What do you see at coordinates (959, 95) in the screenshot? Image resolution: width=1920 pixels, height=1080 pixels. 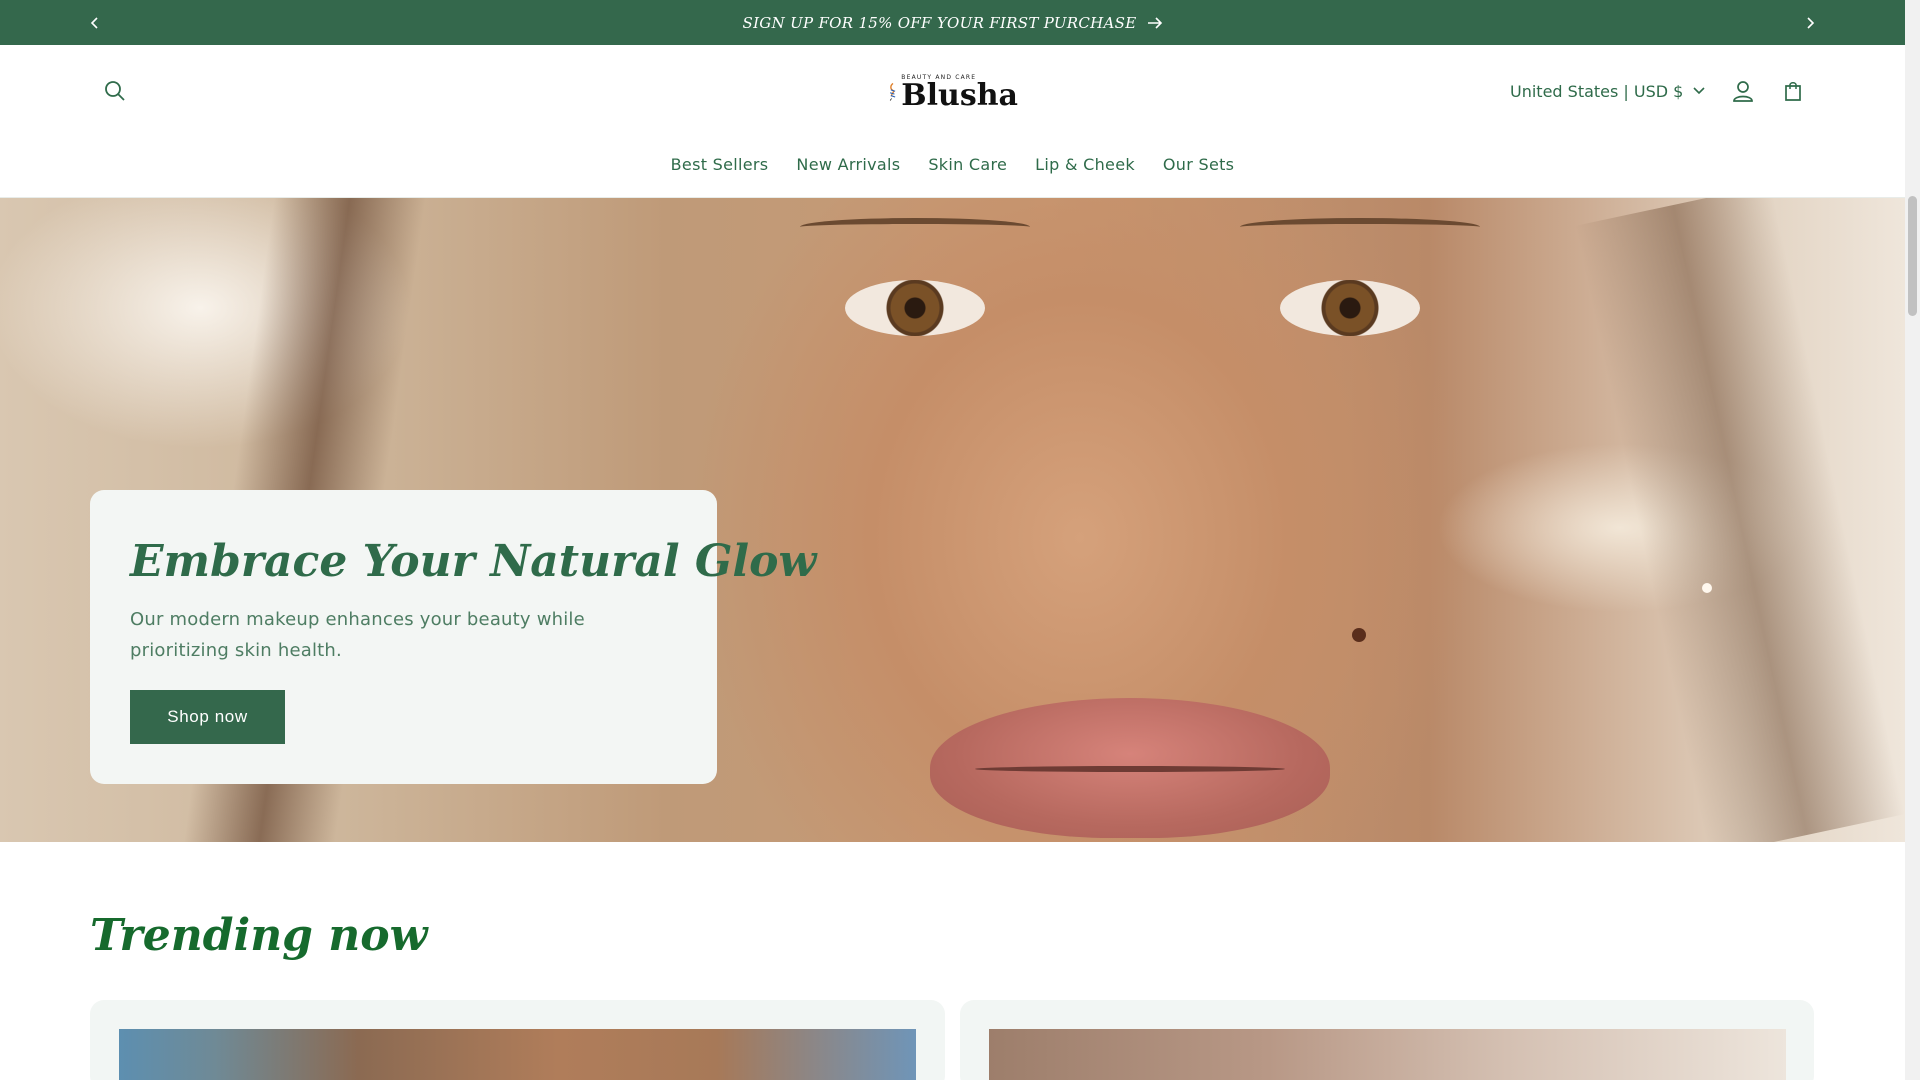 I see `logo-name: Blusha` at bounding box center [959, 95].